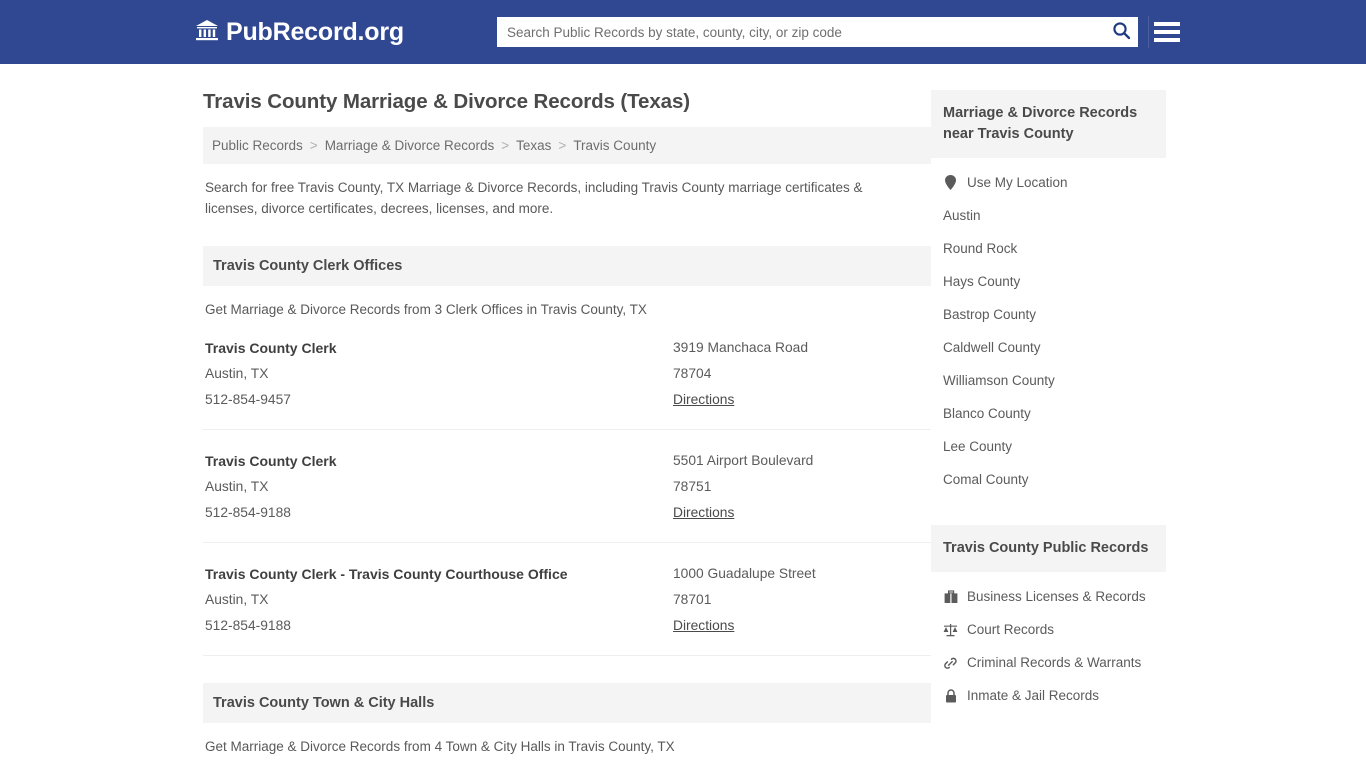 This screenshot has height=768, width=1366. Describe the element at coordinates (740, 347) in the screenshot. I see `office-street: 3919 Manchaca Road` at that location.